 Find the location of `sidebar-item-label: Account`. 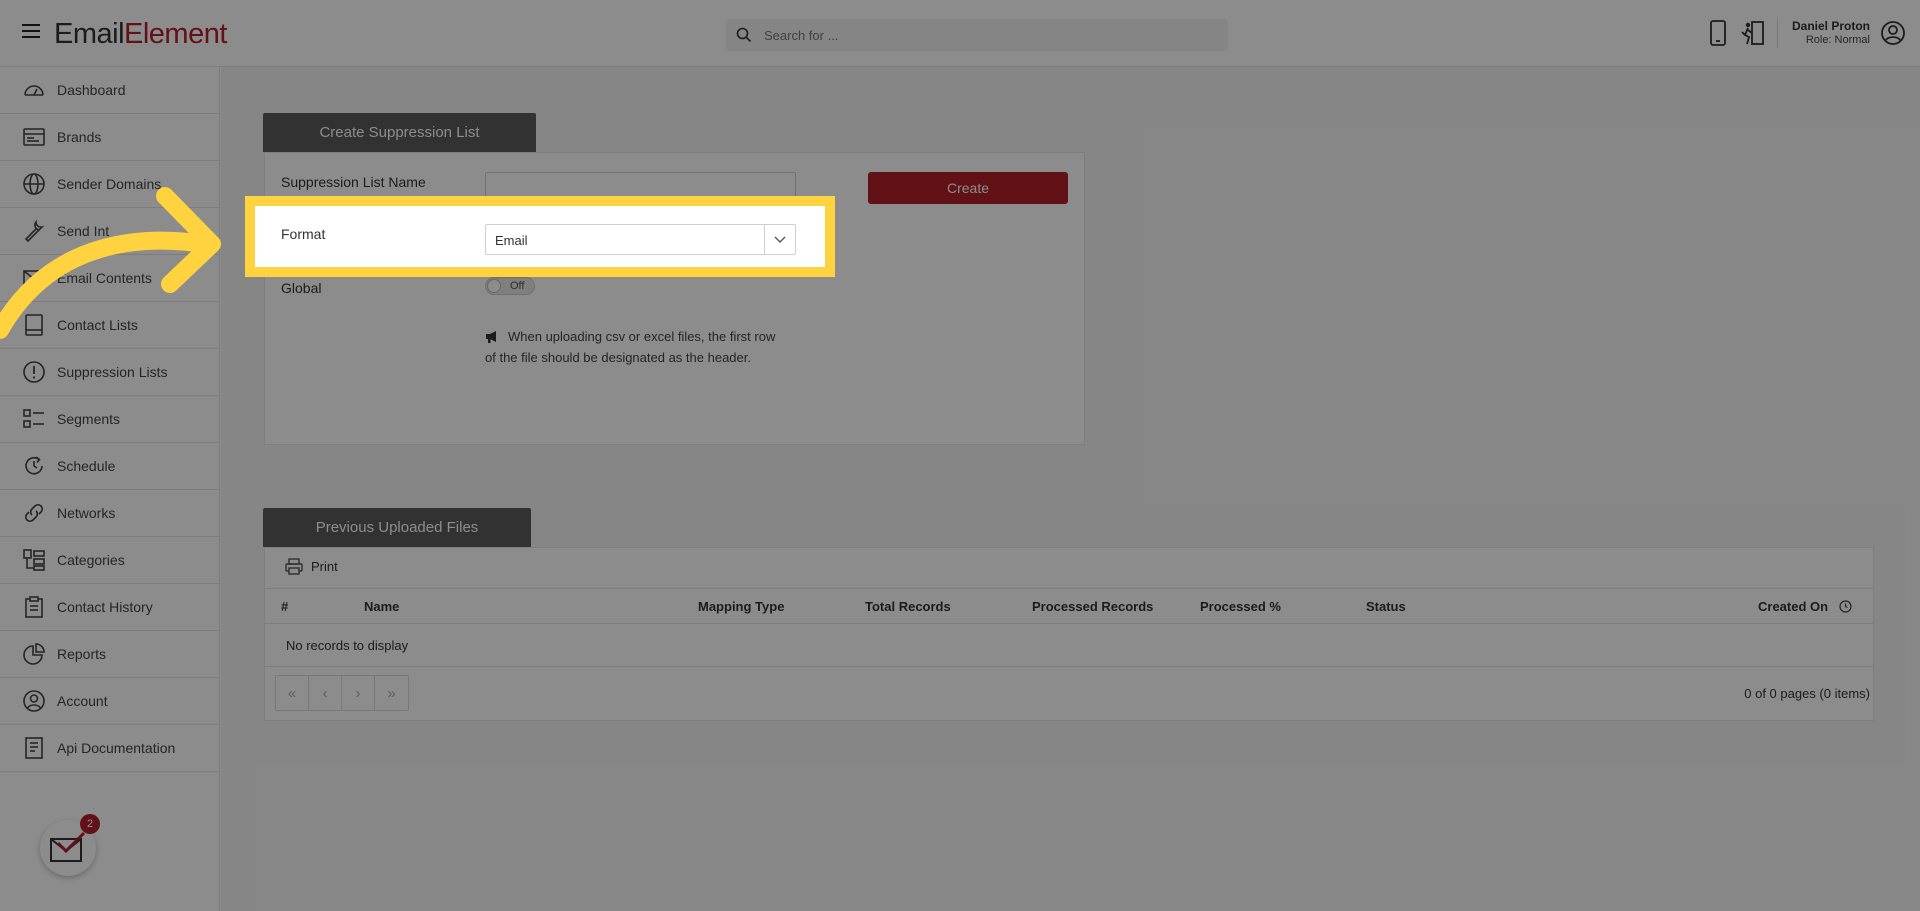

sidebar-item-label: Account is located at coordinates (82, 701).